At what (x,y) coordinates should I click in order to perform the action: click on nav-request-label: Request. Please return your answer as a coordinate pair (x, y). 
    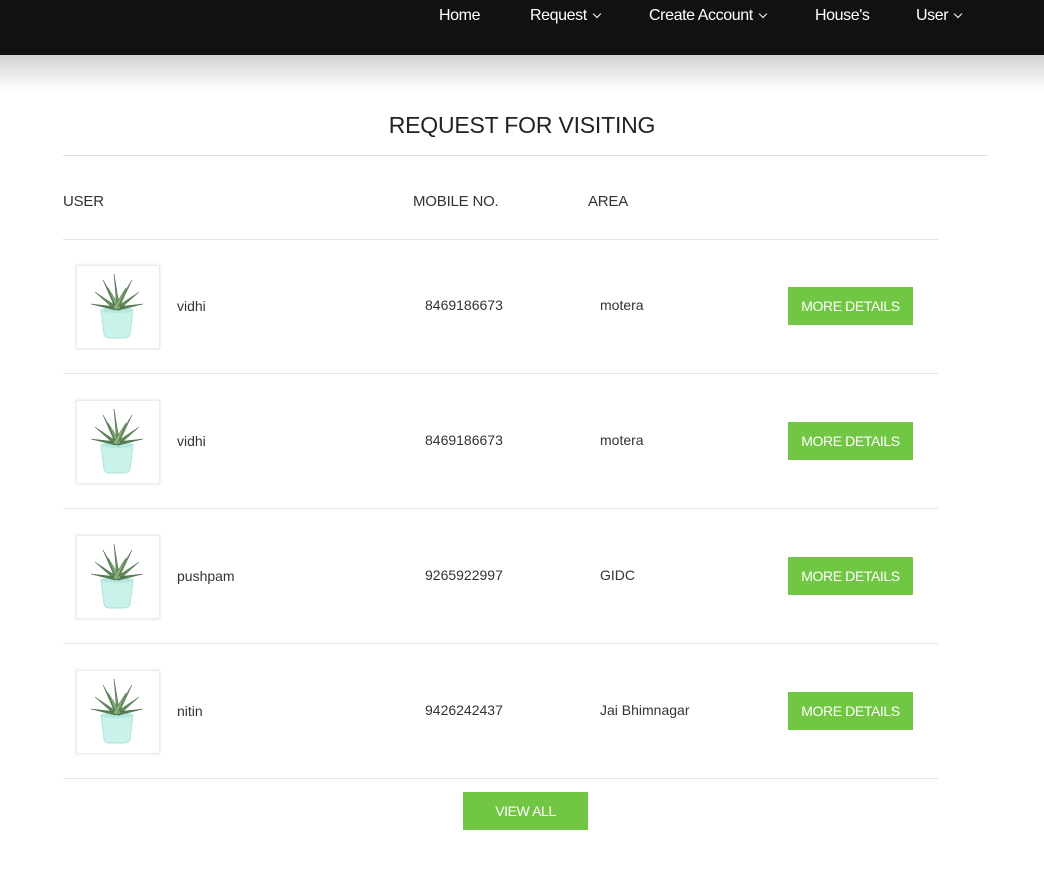
    Looking at the image, I should click on (558, 15).